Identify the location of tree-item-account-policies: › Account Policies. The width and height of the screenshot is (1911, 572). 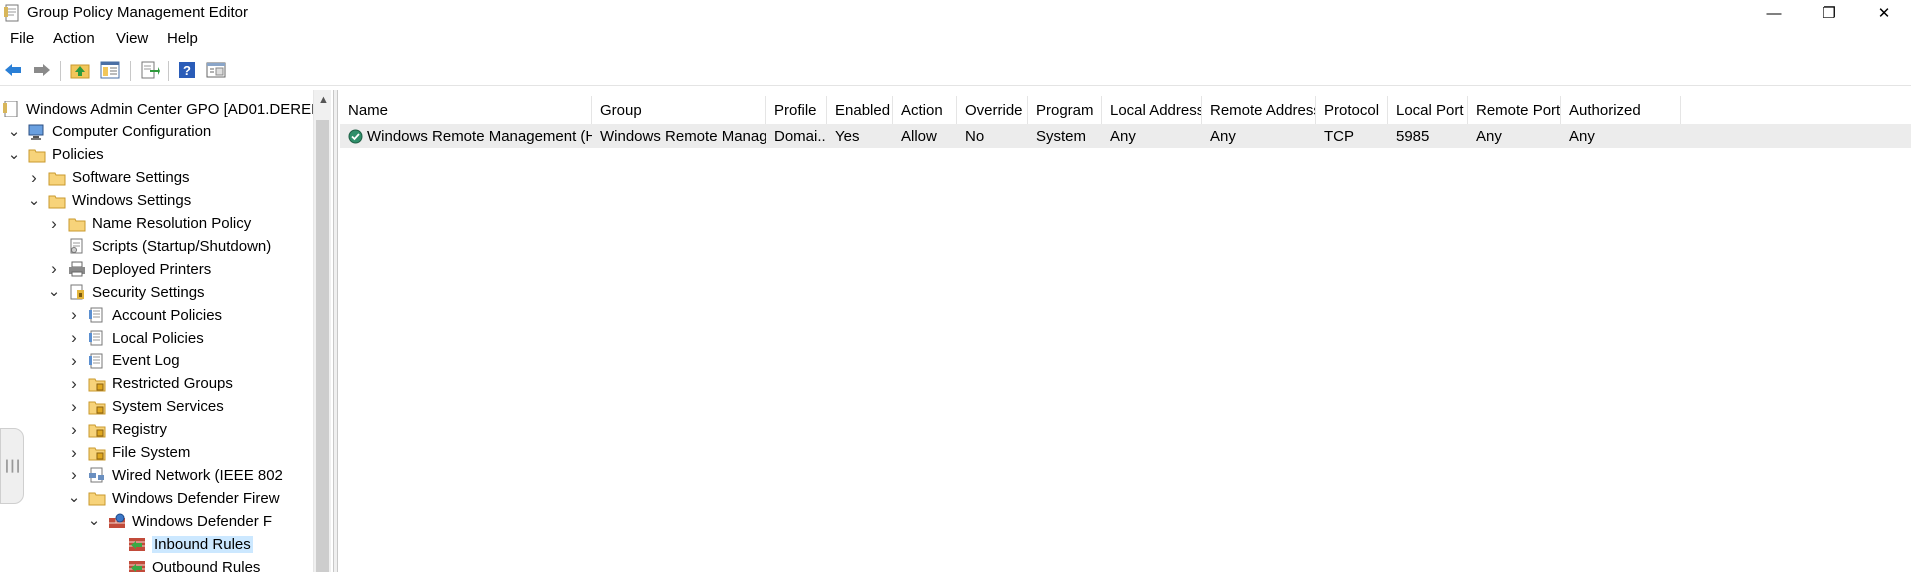
(144, 315).